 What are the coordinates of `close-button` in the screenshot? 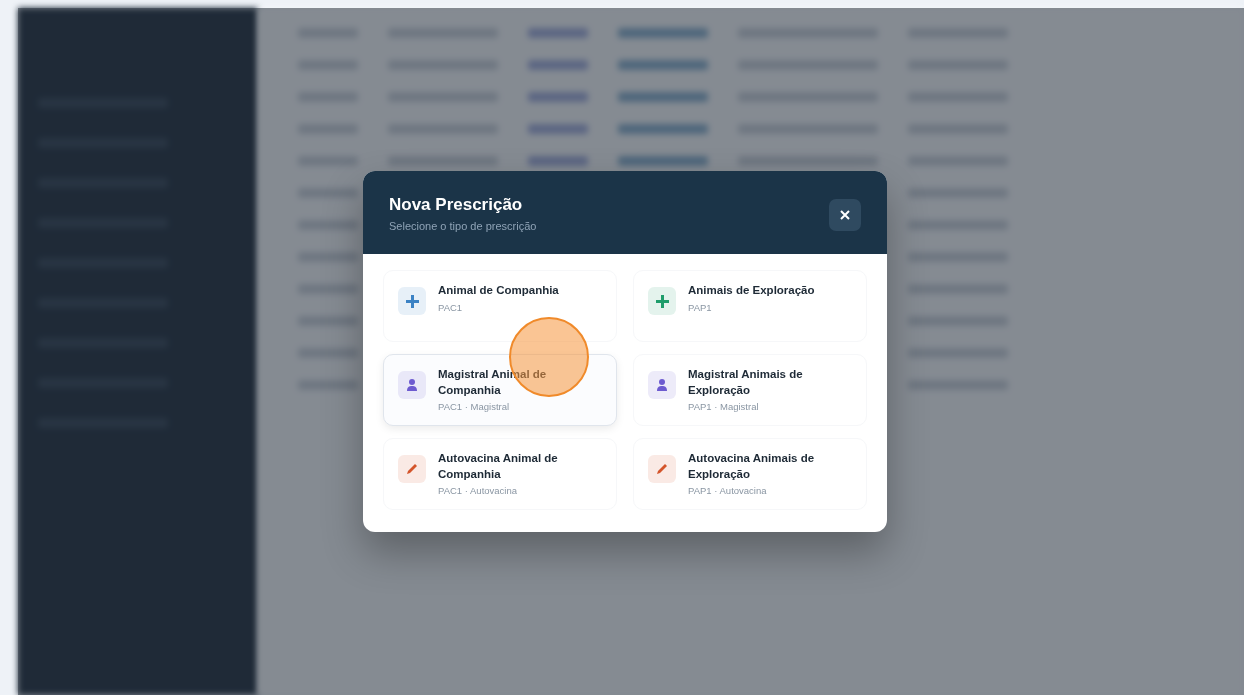 It's located at (845, 215).